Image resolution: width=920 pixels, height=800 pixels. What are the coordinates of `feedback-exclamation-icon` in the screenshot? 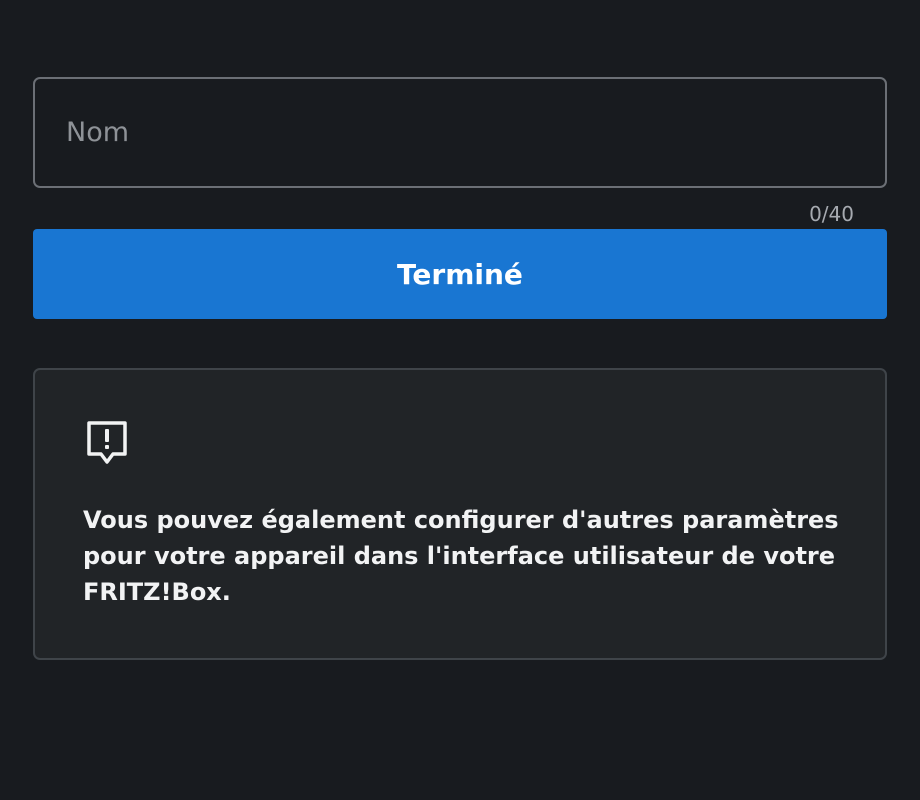 It's located at (107, 444).